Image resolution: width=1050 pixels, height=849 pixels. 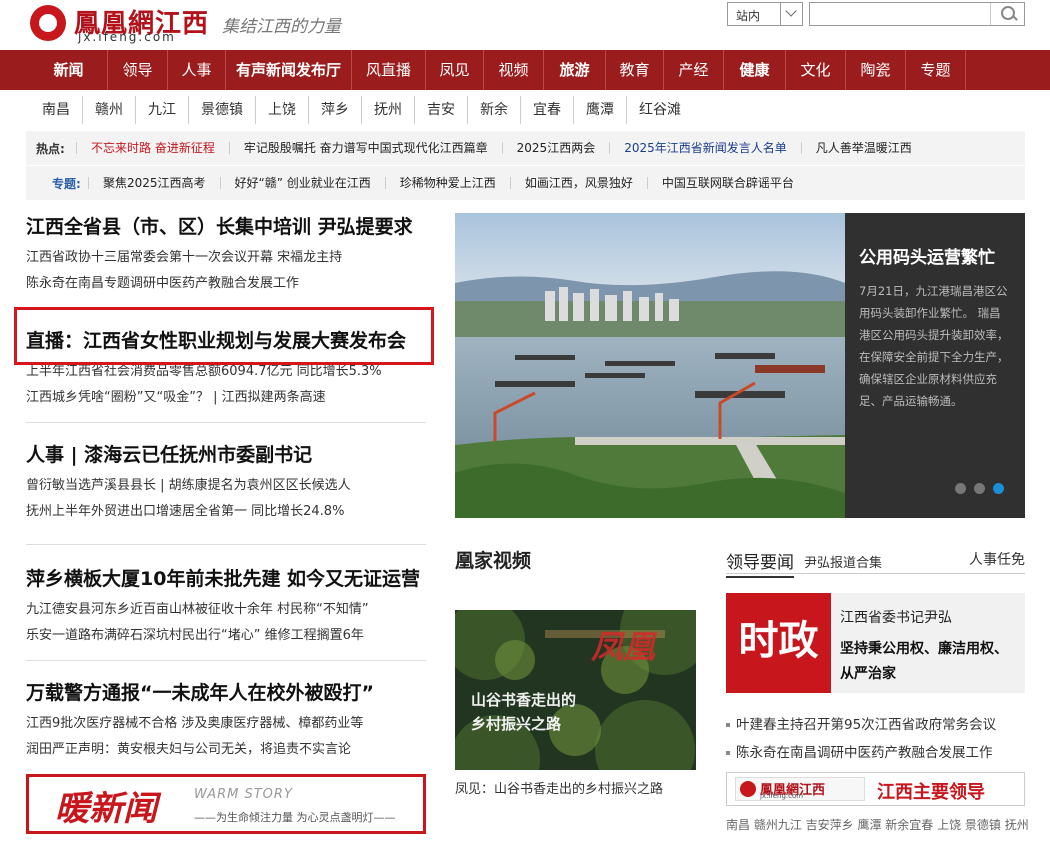 What do you see at coordinates (843, 561) in the screenshot?
I see `tab-yinhong: 尹弘报道合集` at bounding box center [843, 561].